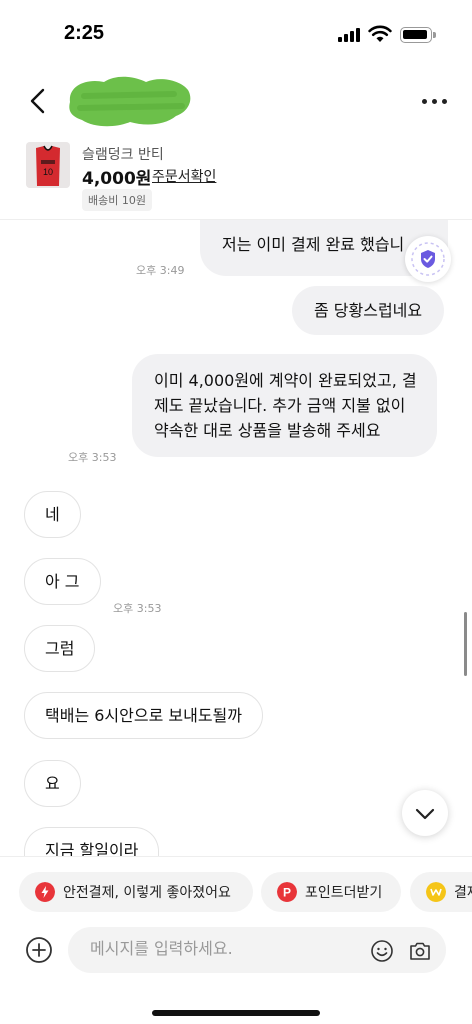 The width and height of the screenshot is (472, 1024). I want to click on message-text: 네, so click(52, 514).